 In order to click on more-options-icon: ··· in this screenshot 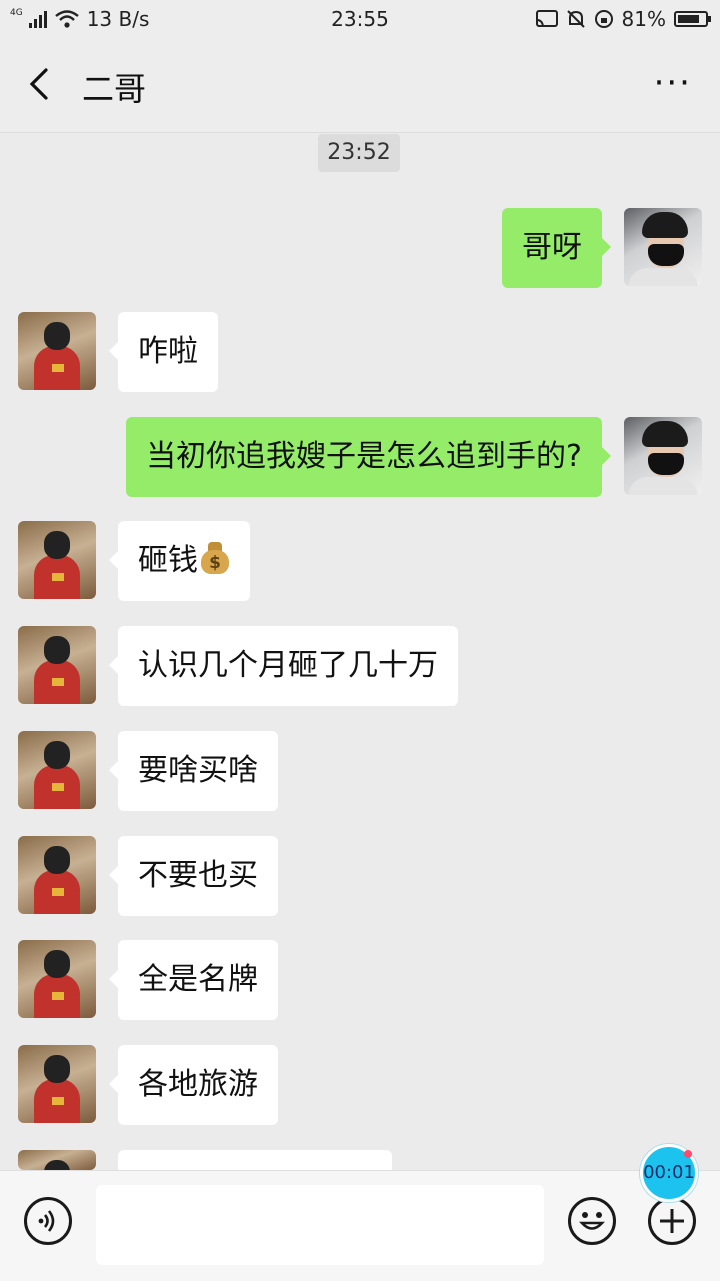, I will do `click(673, 83)`.